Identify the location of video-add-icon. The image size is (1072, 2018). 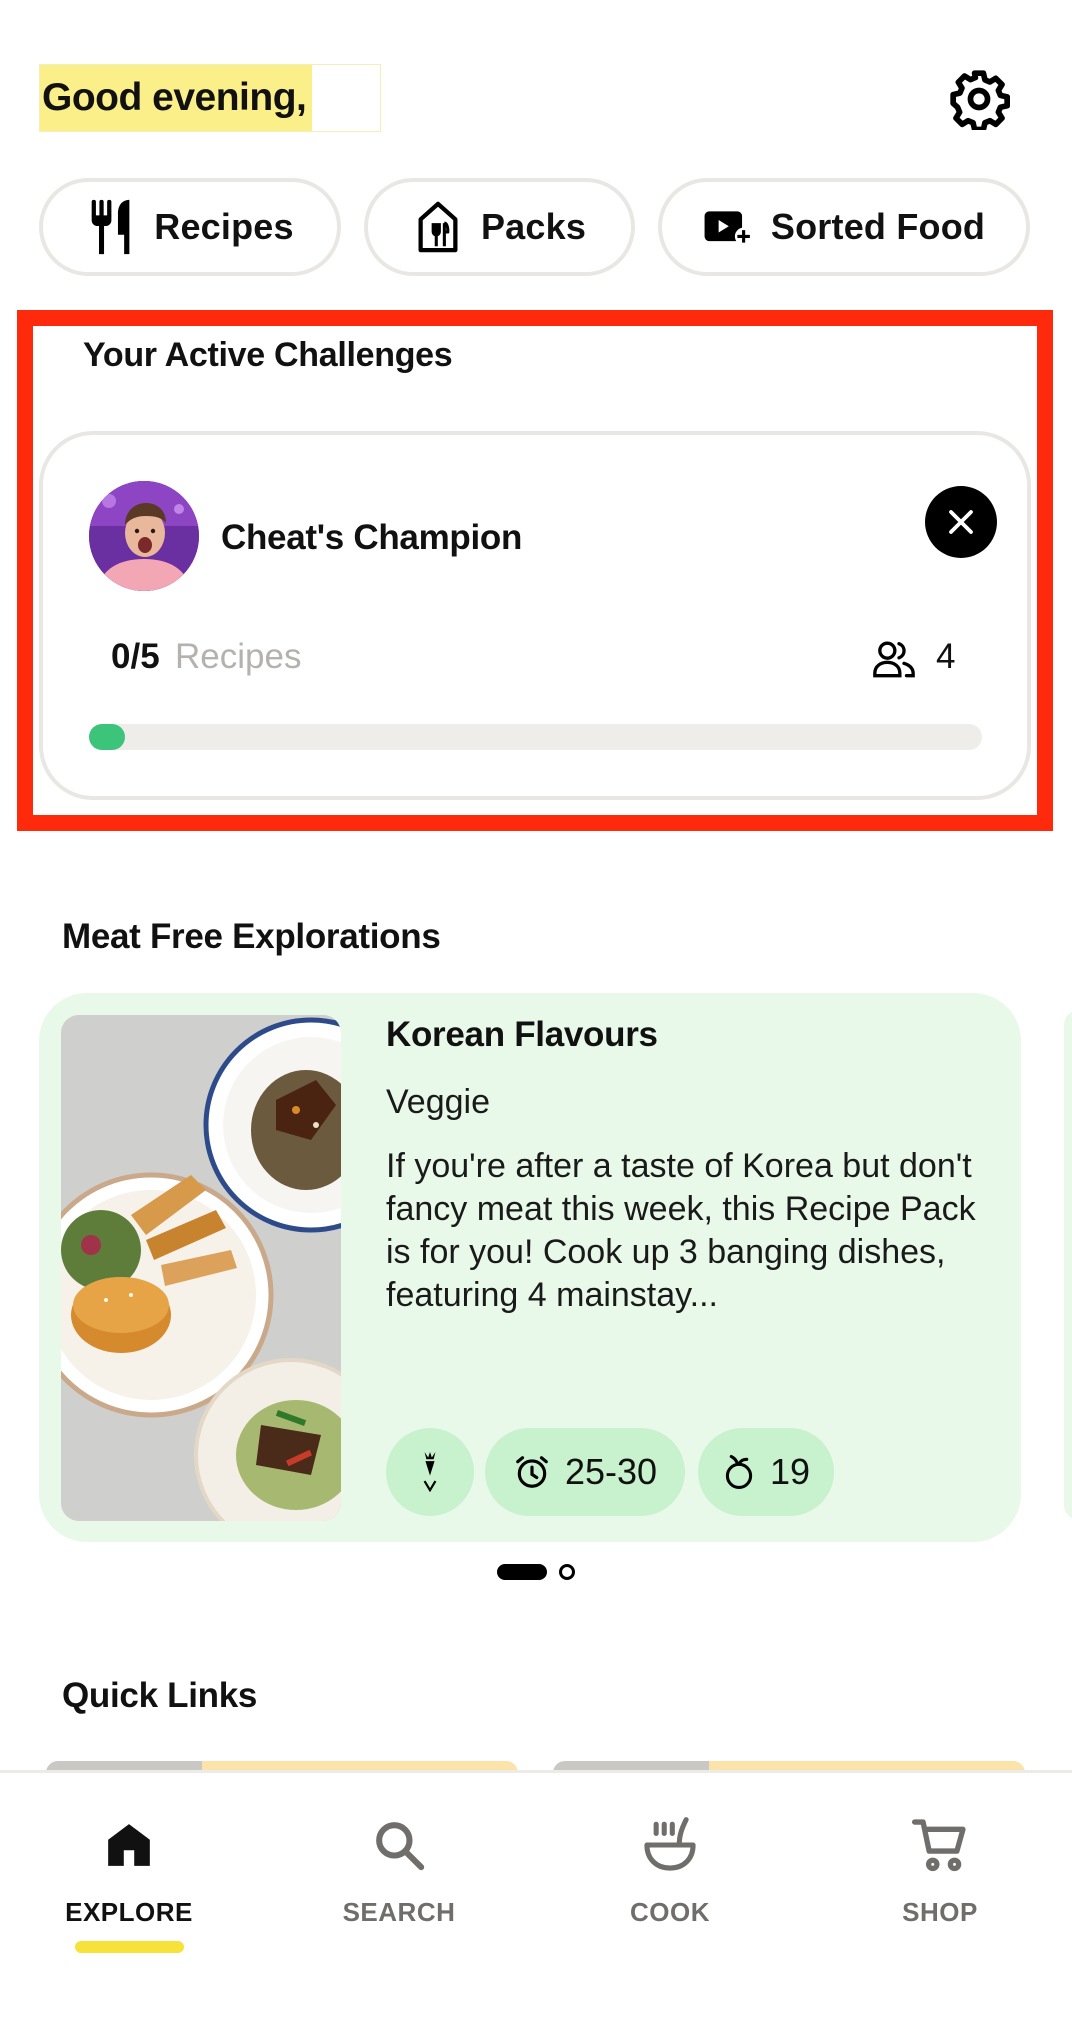
(728, 227).